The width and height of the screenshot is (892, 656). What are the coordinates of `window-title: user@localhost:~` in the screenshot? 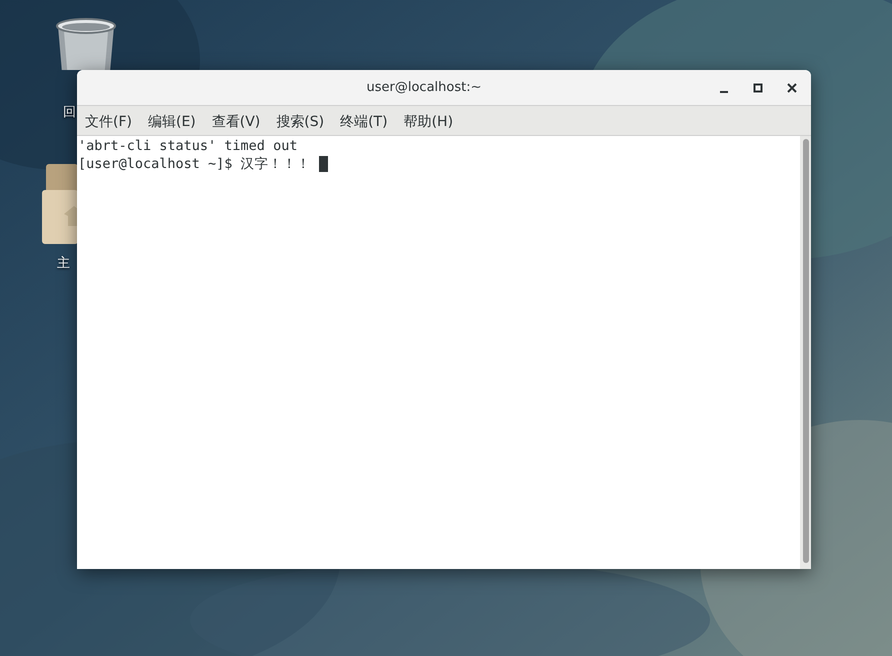 It's located at (424, 87).